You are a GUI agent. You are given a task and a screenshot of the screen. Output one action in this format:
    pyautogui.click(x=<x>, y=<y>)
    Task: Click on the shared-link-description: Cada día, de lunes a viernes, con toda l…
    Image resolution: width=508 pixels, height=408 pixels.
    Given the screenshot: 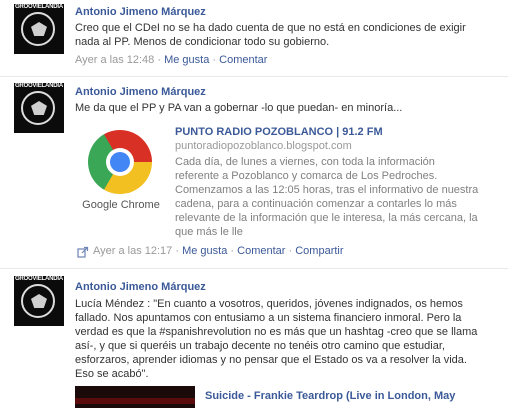 What is the action you would take?
    pyautogui.click(x=327, y=197)
    